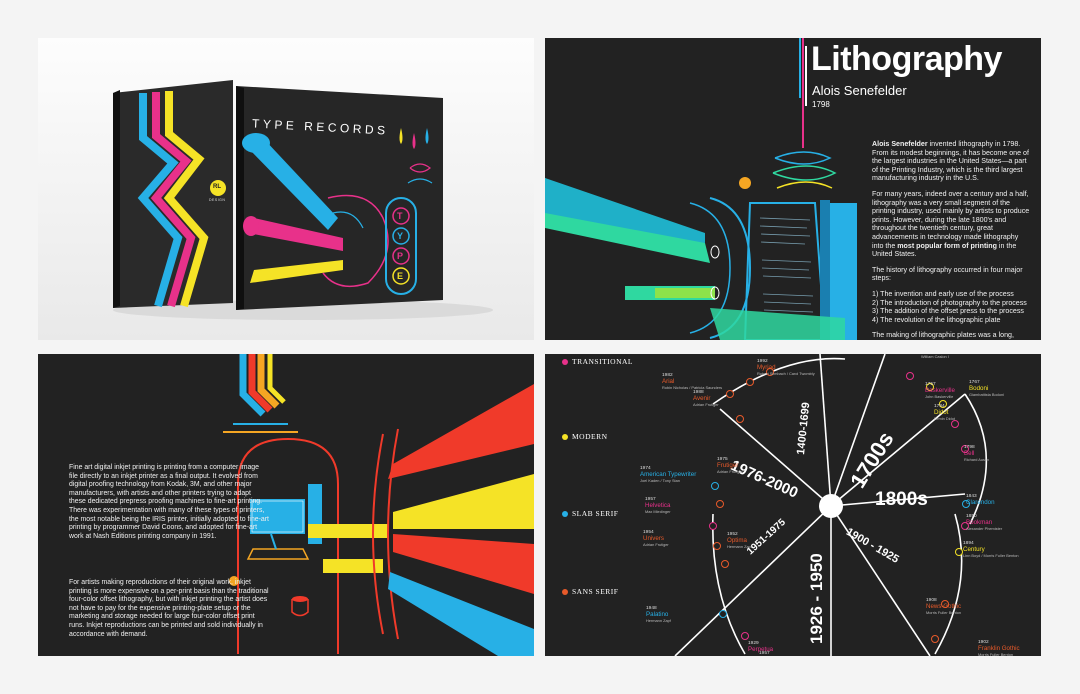  I want to click on lithography-year: 1798, so click(821, 104).